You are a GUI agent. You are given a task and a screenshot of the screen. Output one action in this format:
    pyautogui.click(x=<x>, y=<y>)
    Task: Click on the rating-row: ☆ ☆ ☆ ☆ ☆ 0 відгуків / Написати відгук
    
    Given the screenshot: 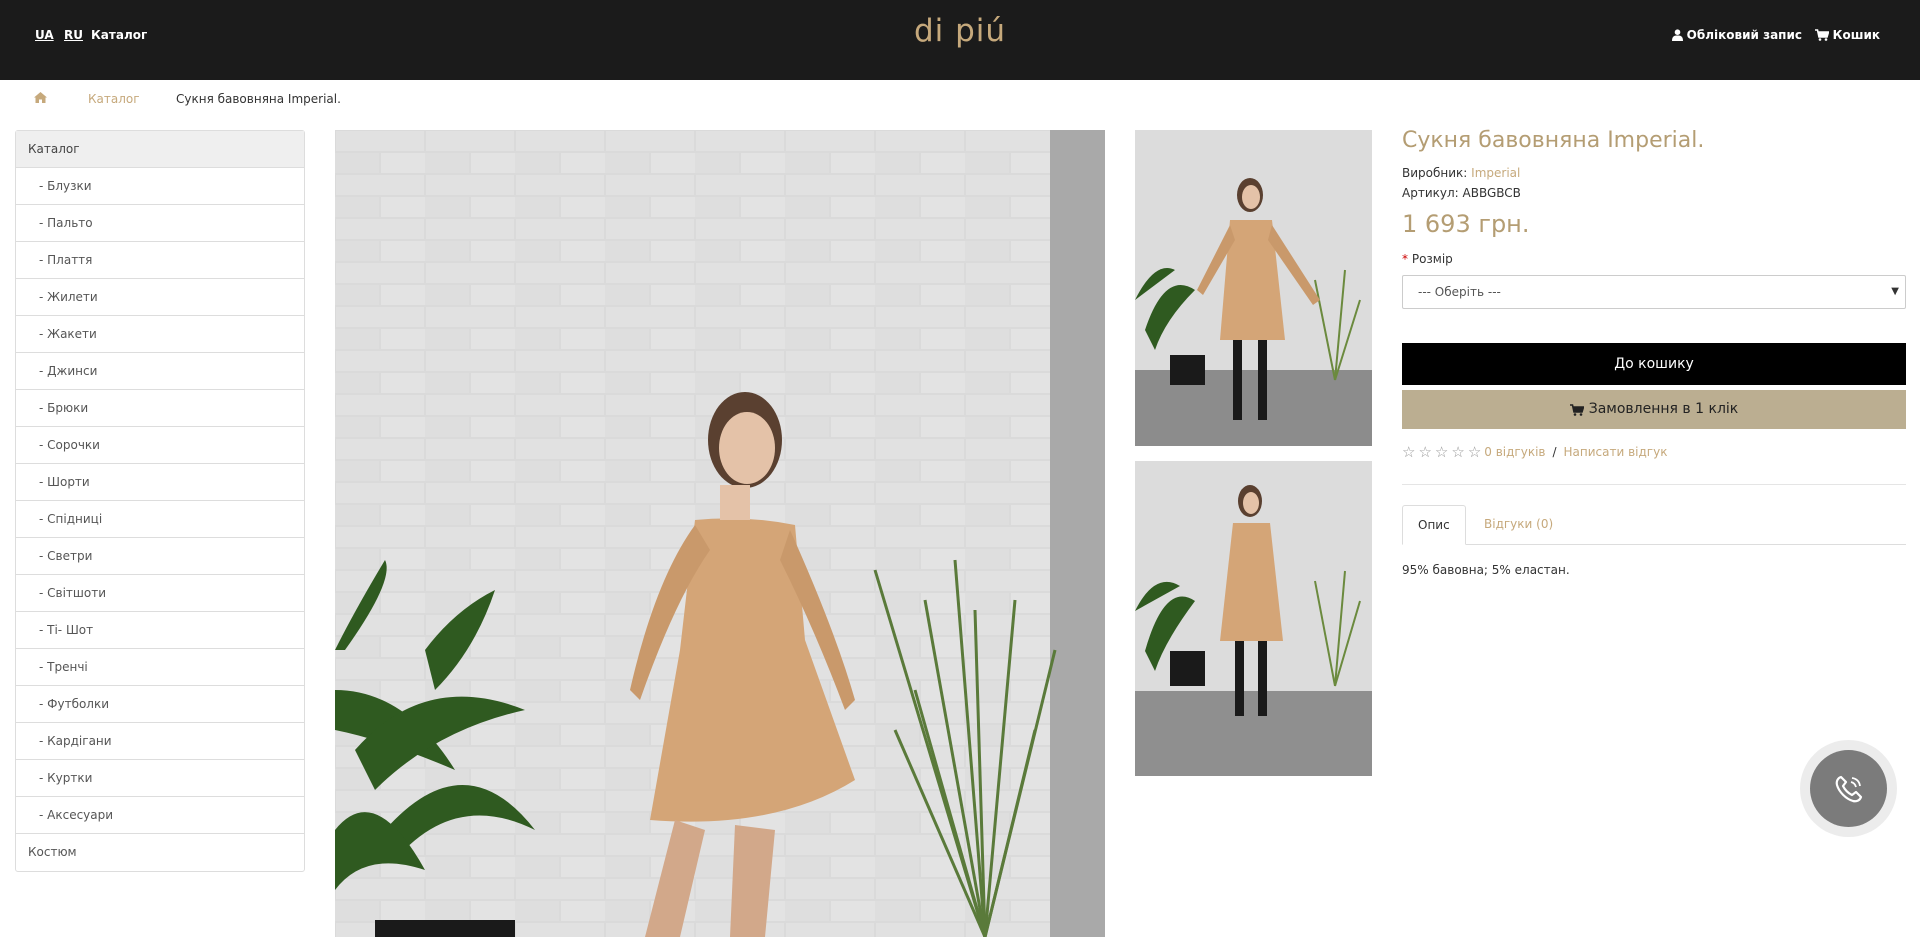 What is the action you would take?
    pyautogui.click(x=1535, y=452)
    